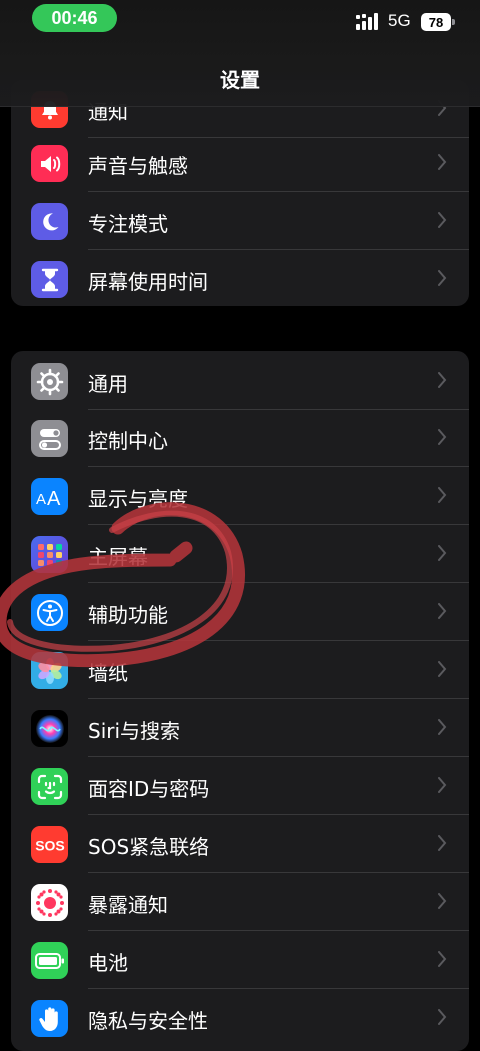 The height and width of the screenshot is (1051, 480). What do you see at coordinates (138, 166) in the screenshot?
I see `row-label: 声音与触感` at bounding box center [138, 166].